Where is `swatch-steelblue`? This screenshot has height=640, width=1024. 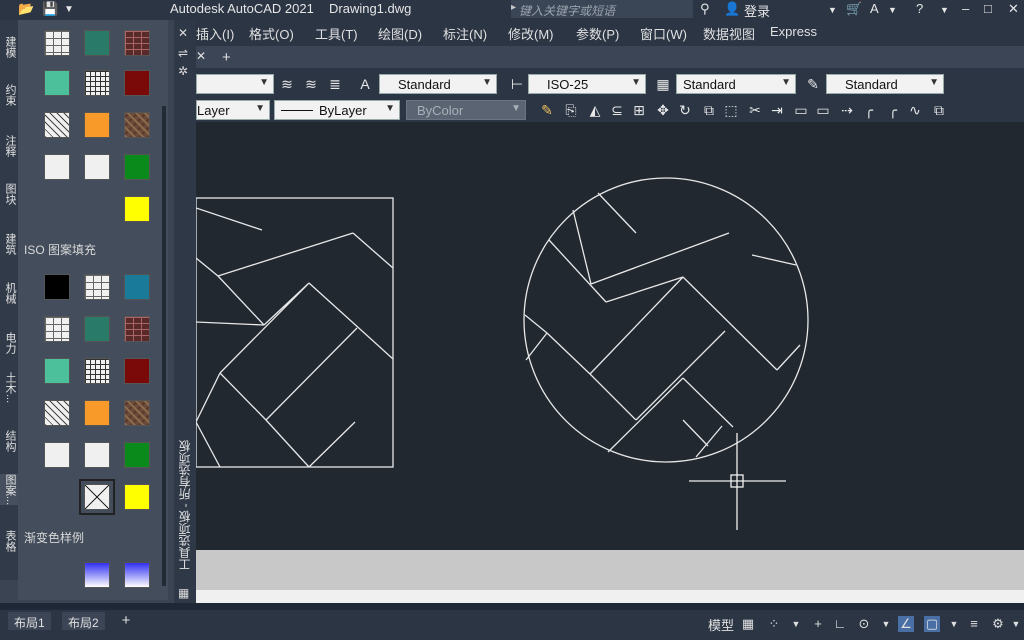 swatch-steelblue is located at coordinates (137, 287).